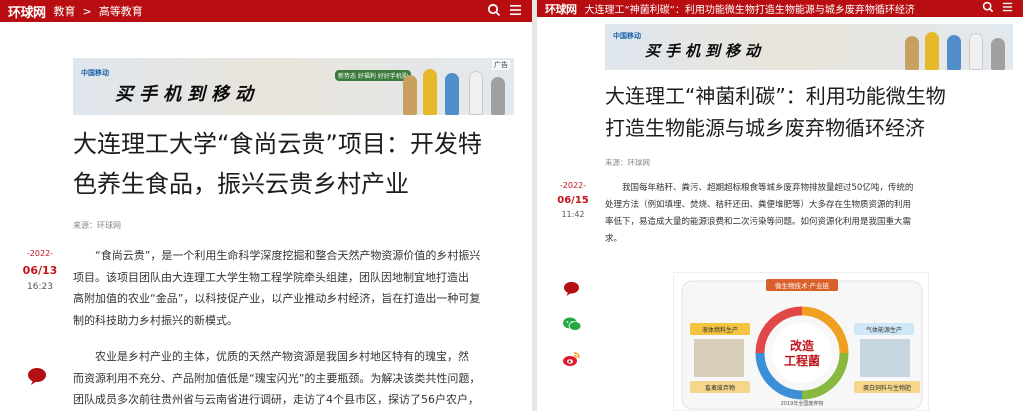 This screenshot has width=1023, height=411. I want to click on publish-date: -2022- 06/15 11:42, so click(573, 200).